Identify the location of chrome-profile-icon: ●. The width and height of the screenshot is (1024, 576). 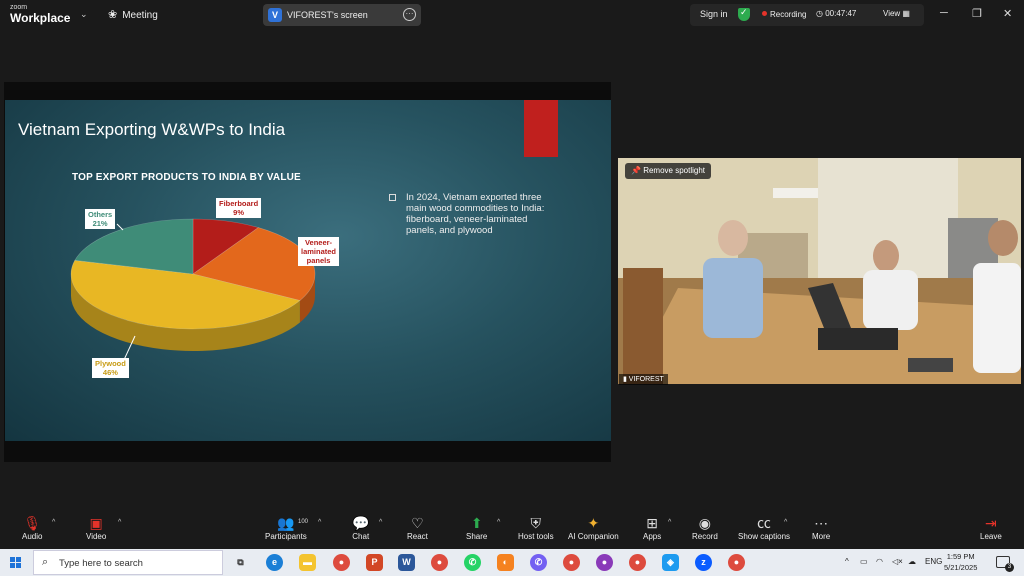
(439, 562).